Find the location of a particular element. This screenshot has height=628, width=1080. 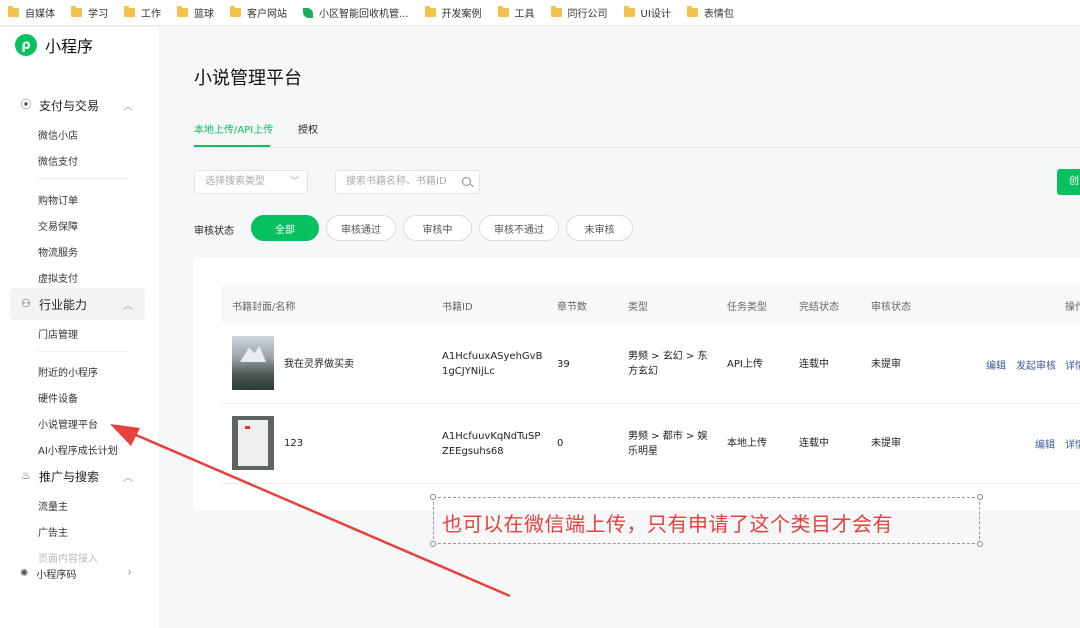

bookmark-item: 同行公司 is located at coordinates (579, 12).